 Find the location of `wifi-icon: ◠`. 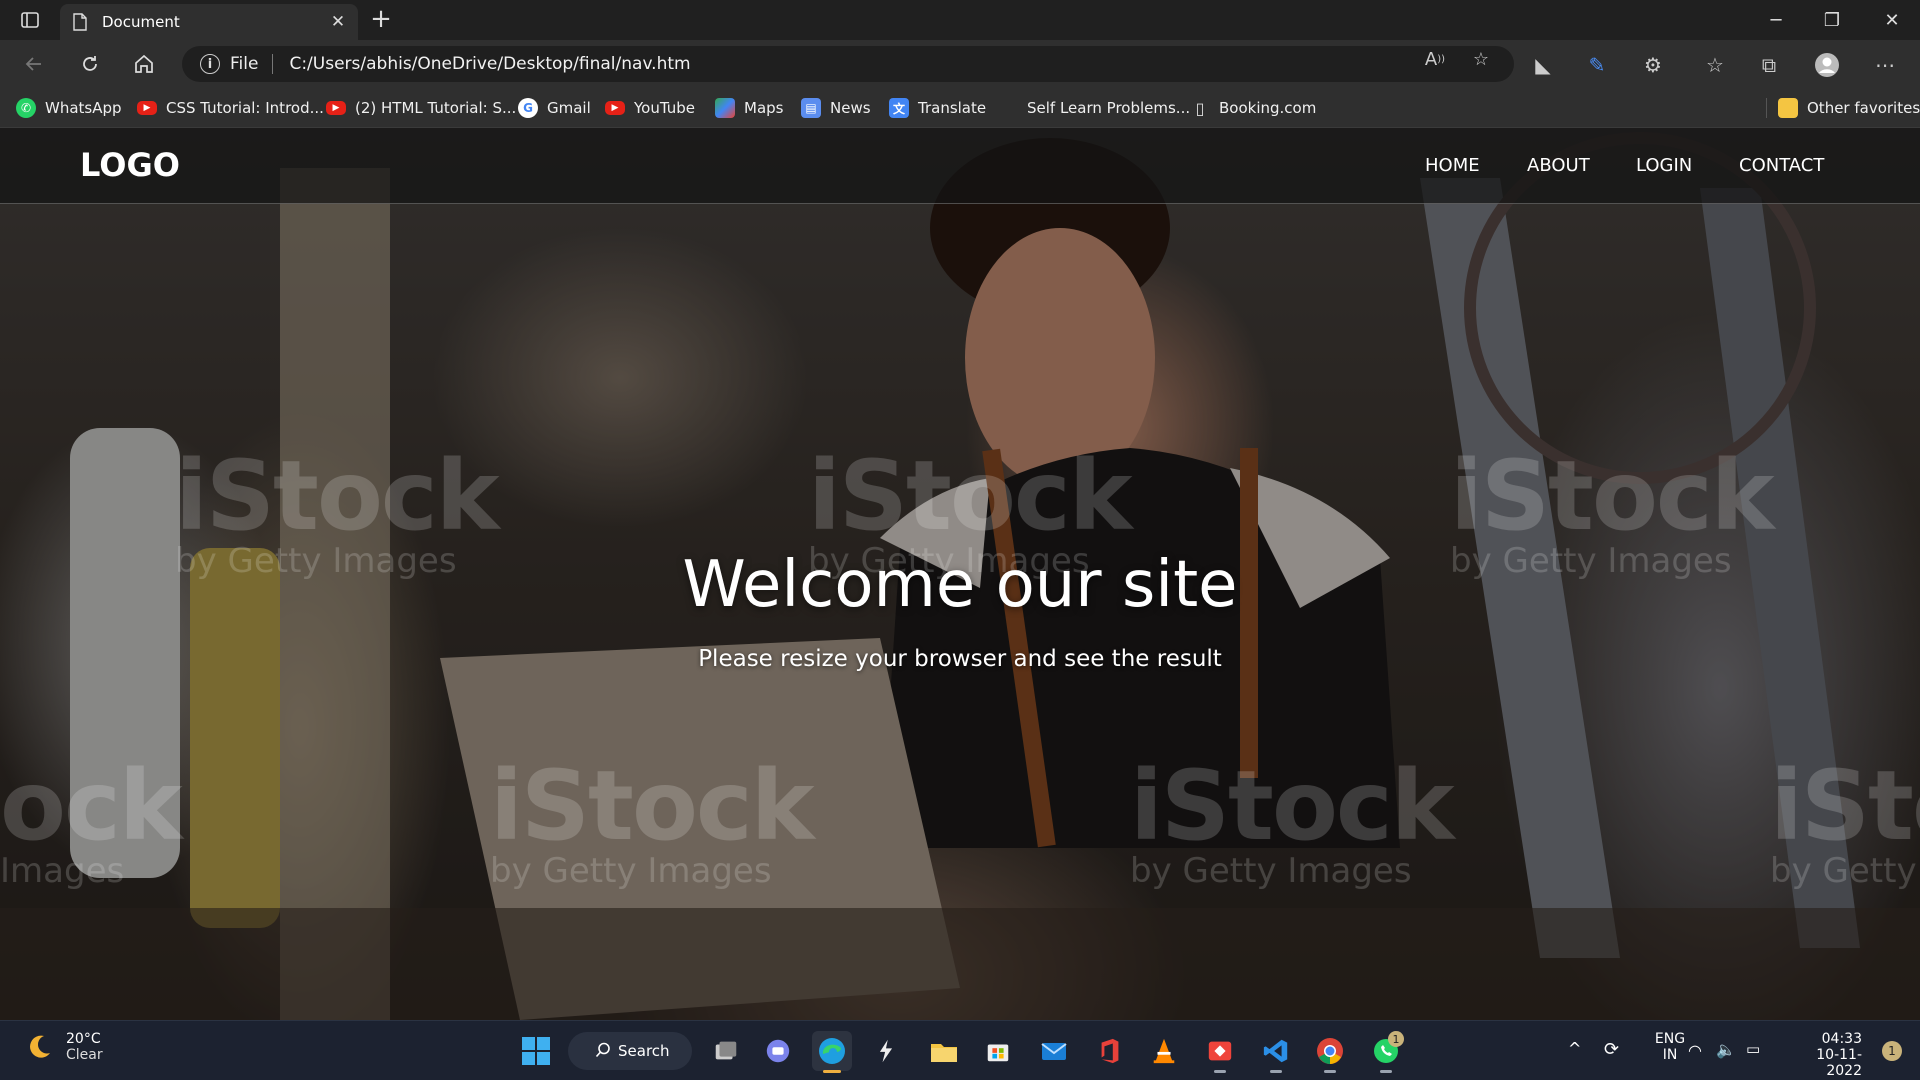

wifi-icon: ◠ is located at coordinates (1695, 1050).